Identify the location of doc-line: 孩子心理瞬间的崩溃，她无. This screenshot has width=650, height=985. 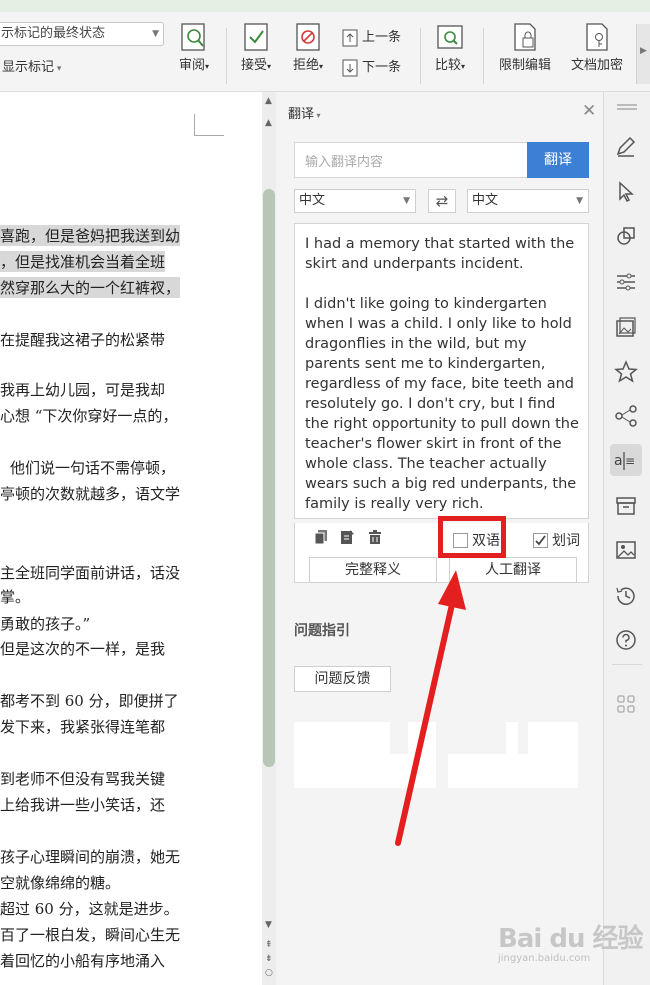
(90, 857).